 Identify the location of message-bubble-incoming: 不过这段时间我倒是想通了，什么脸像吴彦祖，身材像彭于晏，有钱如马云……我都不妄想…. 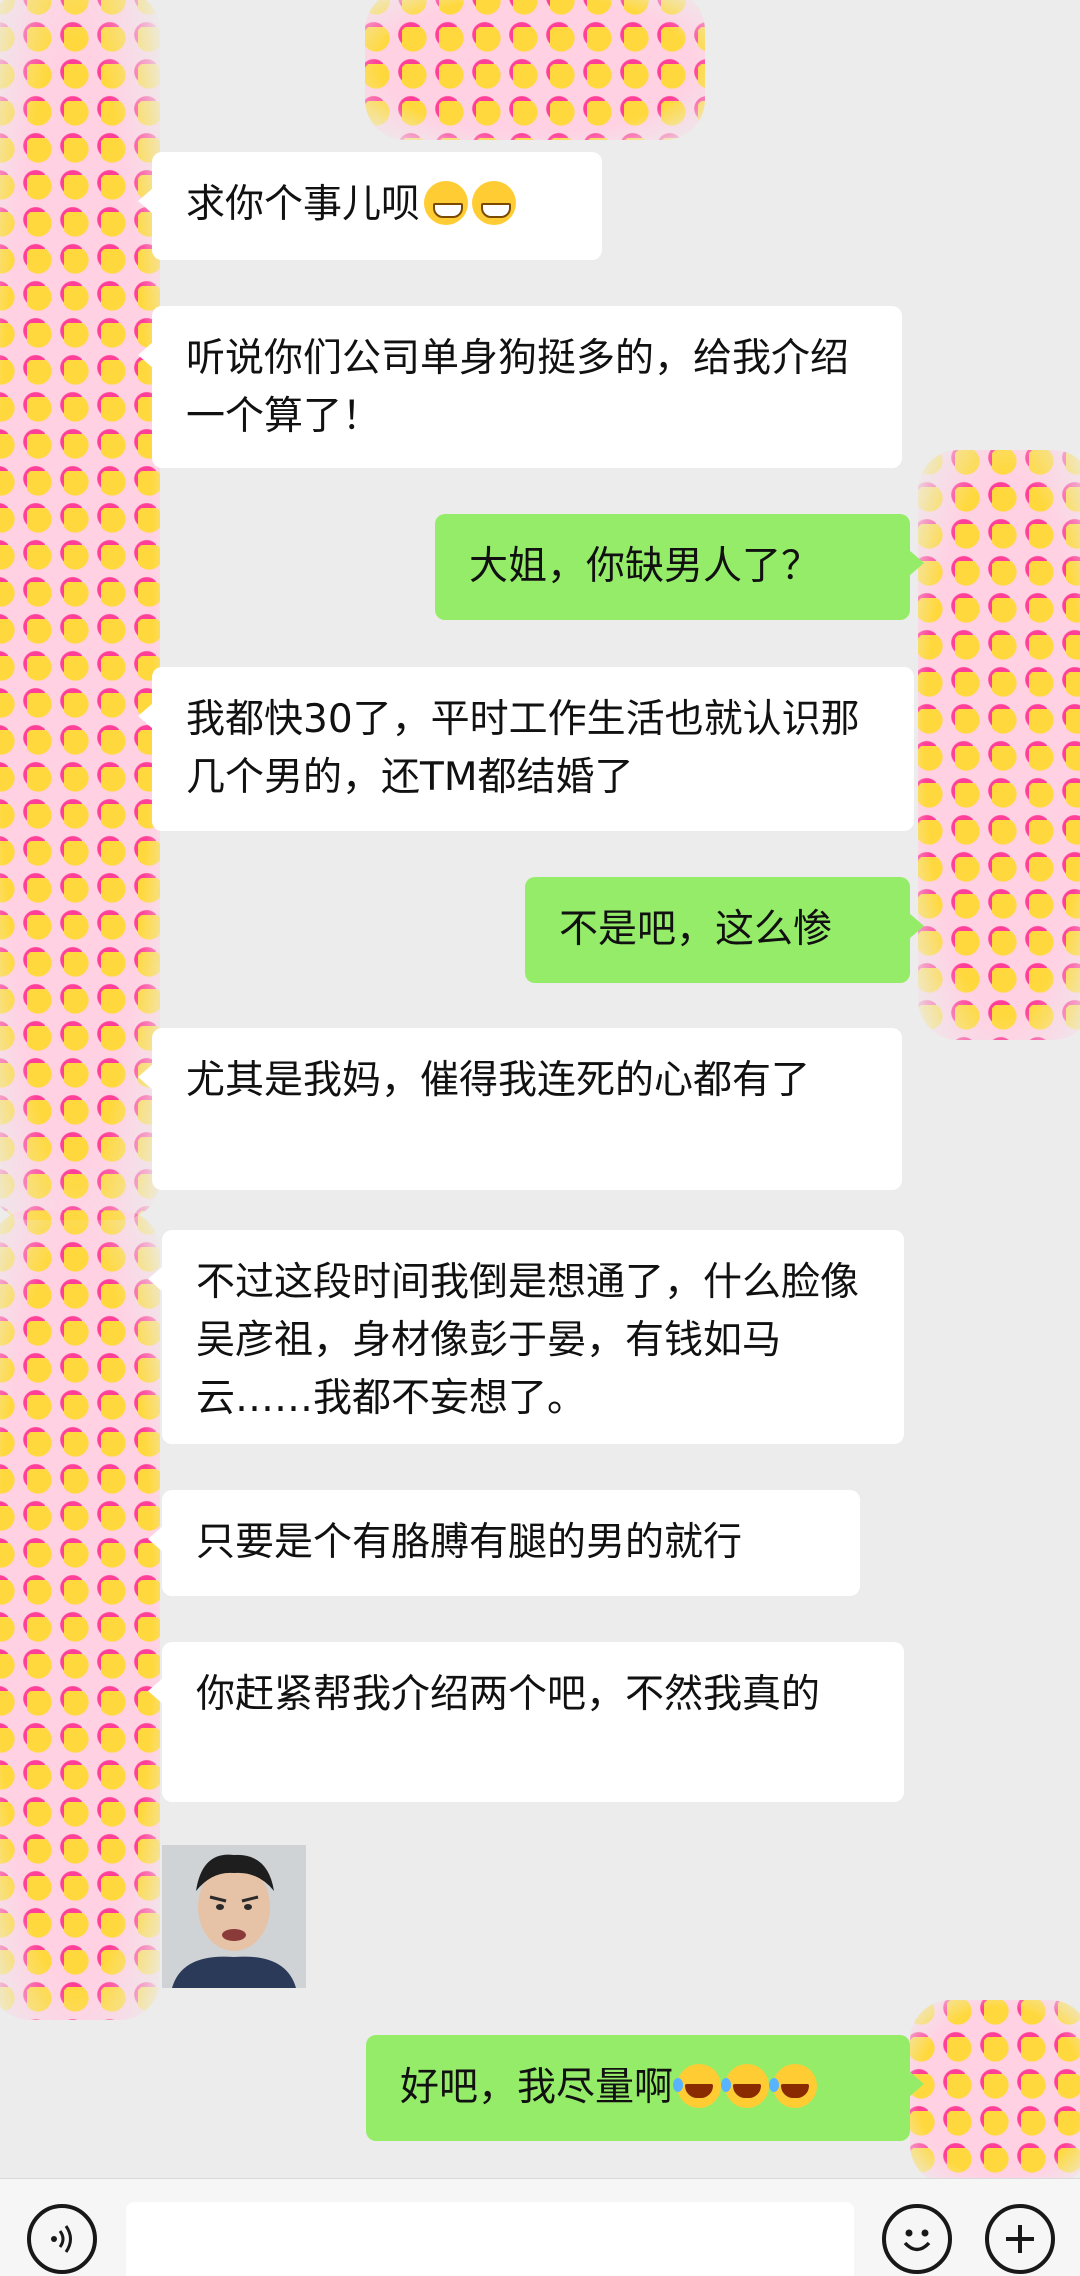
(526, 1337).